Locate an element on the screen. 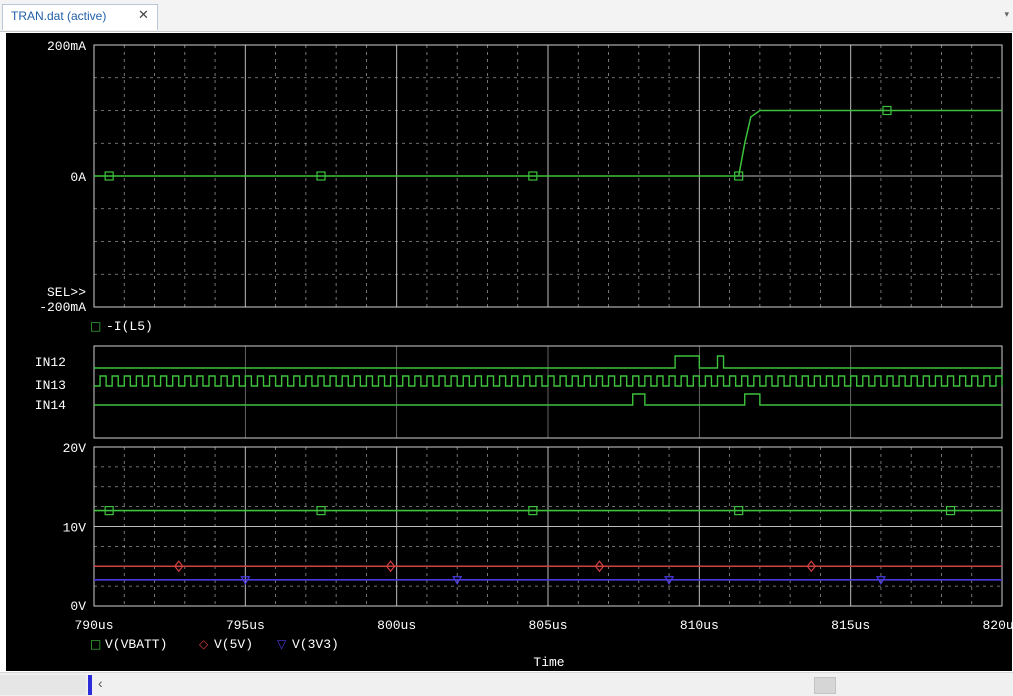  x-axis-title: Time is located at coordinates (548, 662).